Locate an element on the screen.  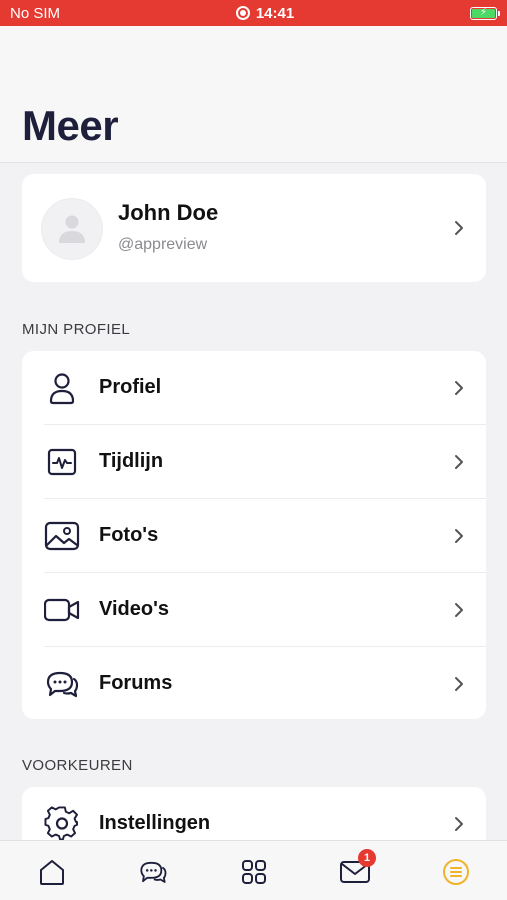
profile-handle: @appreview is located at coordinates (163, 244).